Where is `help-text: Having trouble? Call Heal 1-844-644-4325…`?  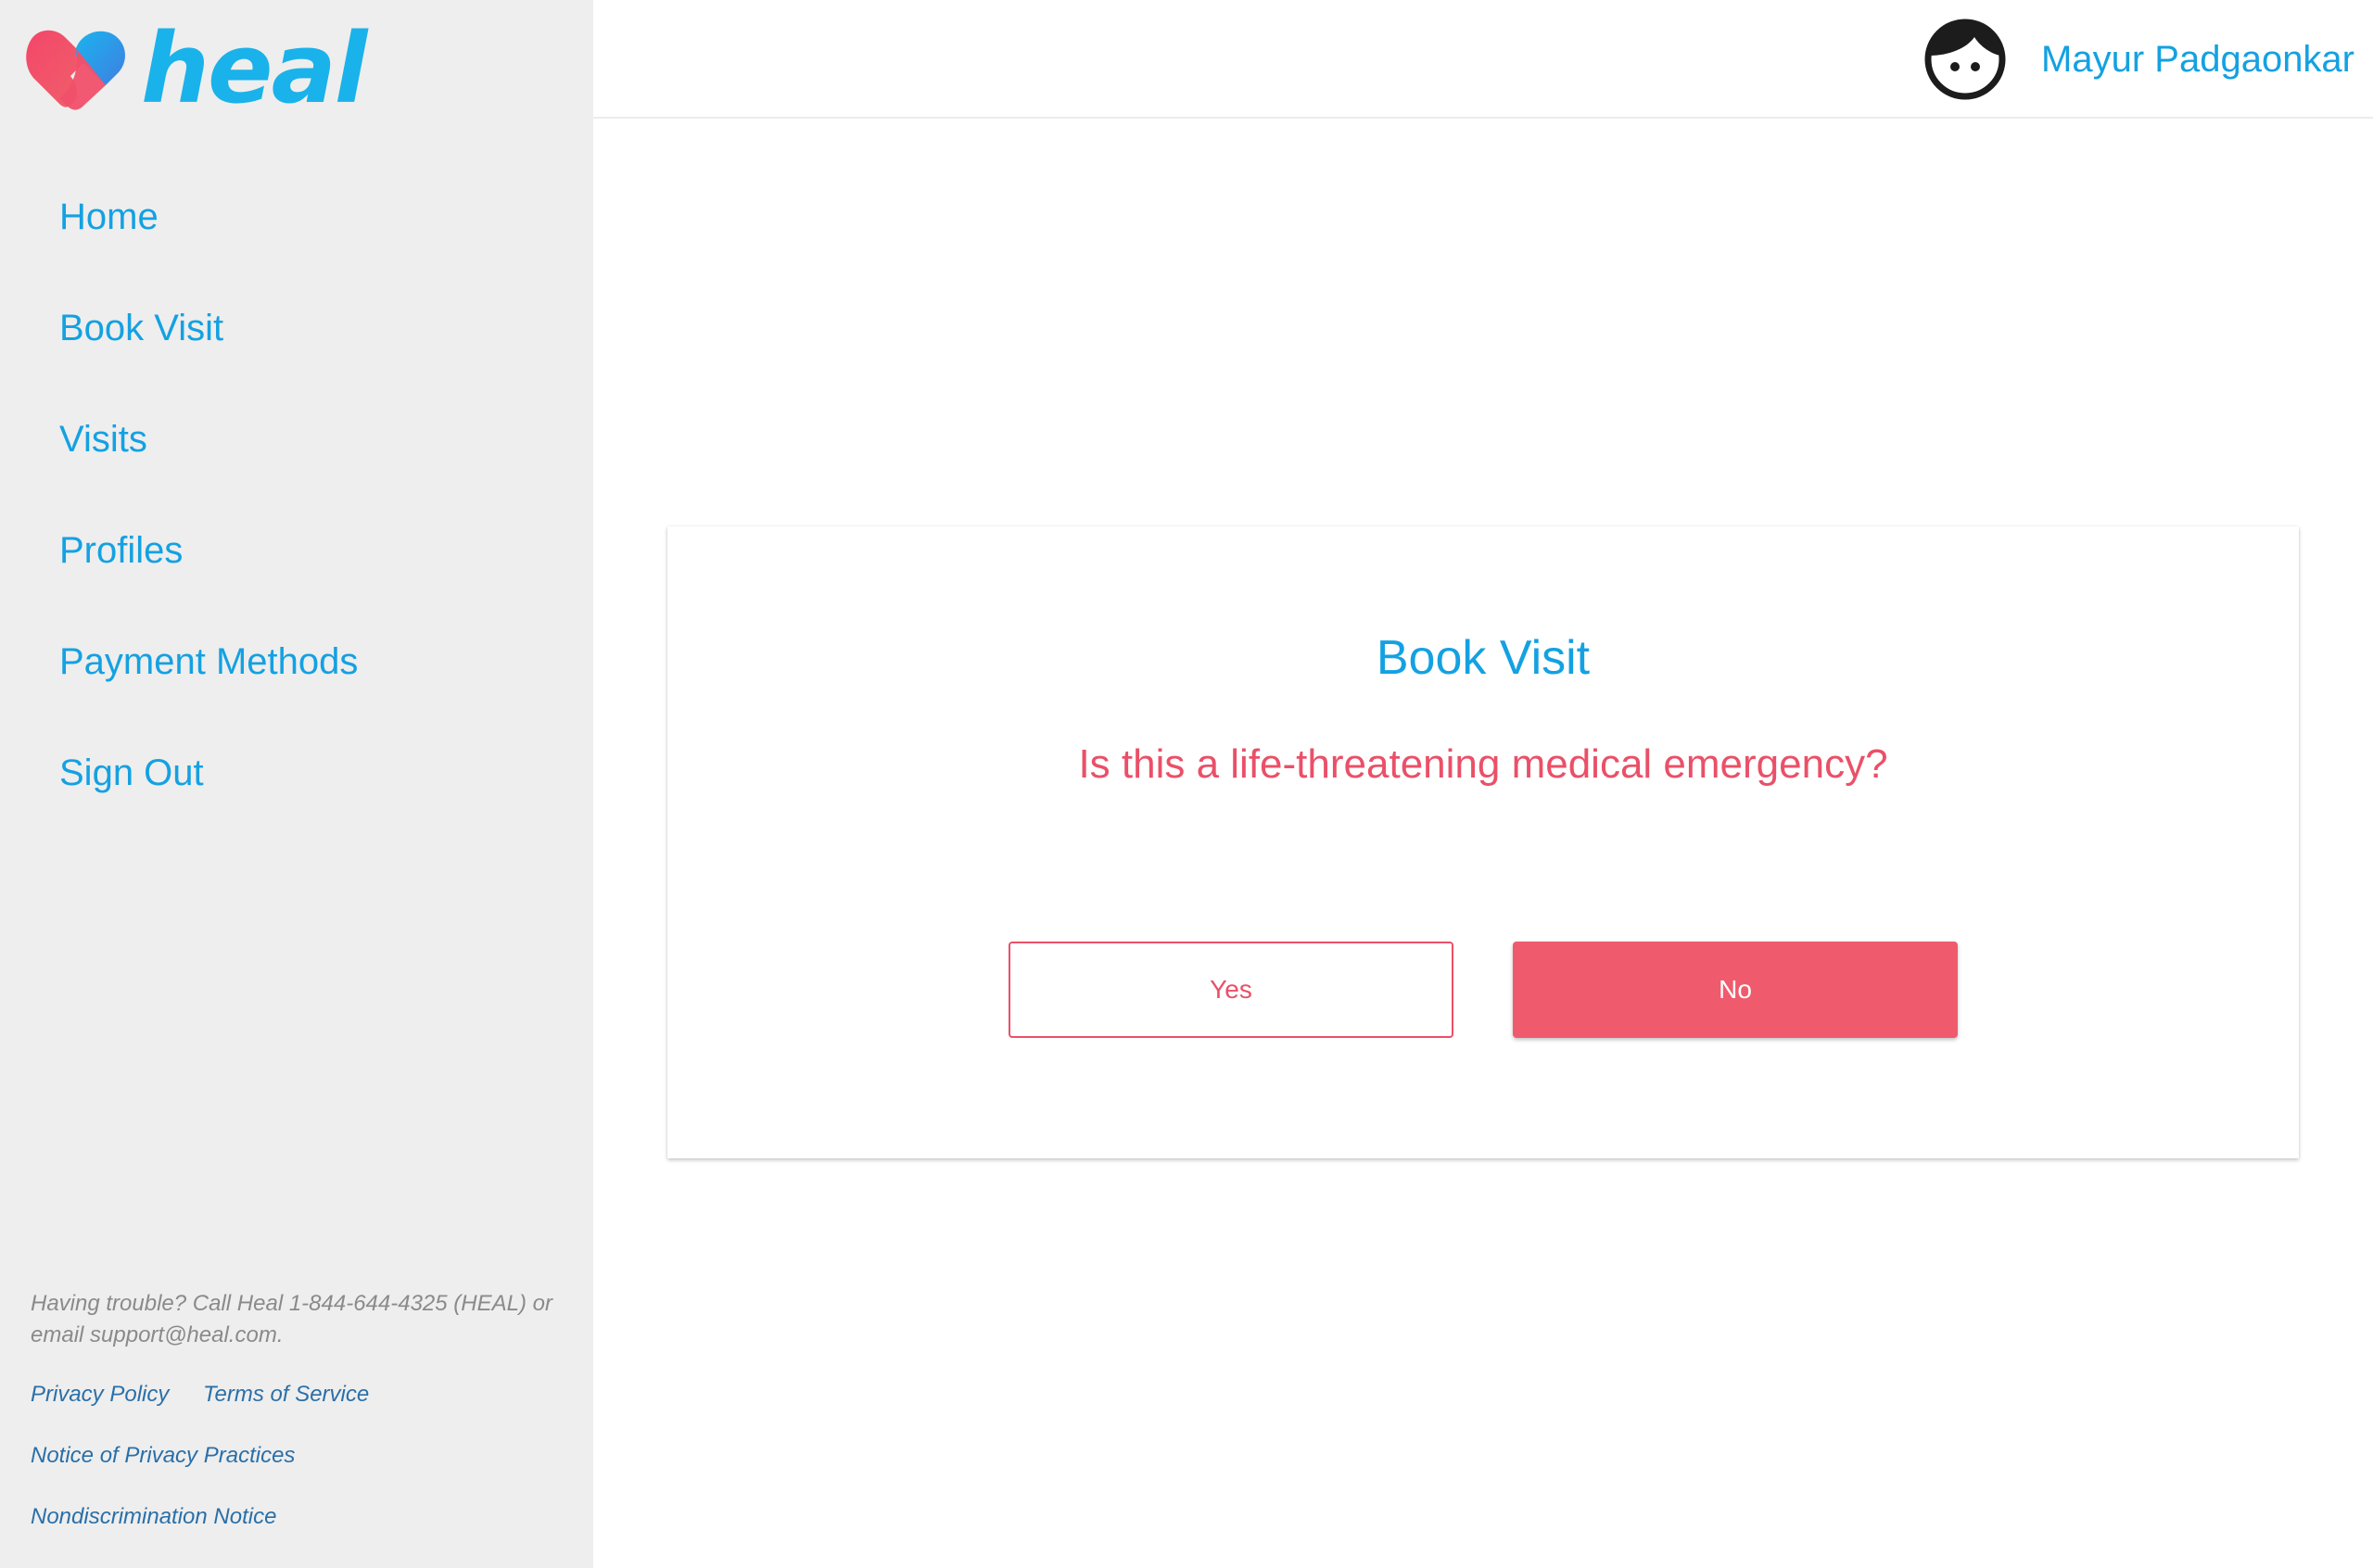
help-text: Having trouble? Call Heal 1-844-644-4325… is located at coordinates (291, 1319).